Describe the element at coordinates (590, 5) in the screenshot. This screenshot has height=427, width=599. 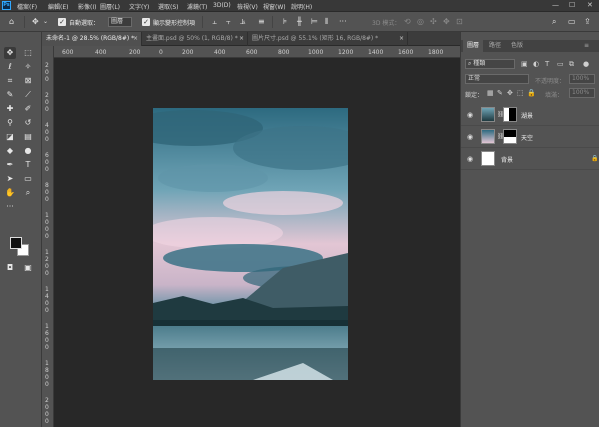
I see `close-icon: ✕` at that location.